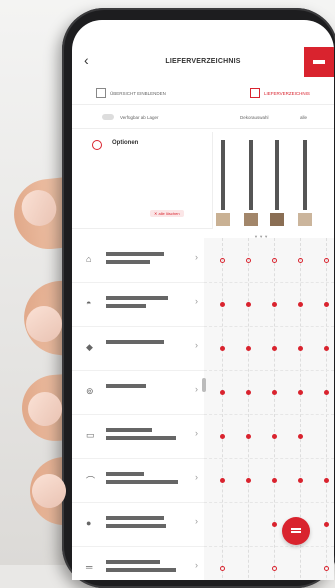 This screenshot has width=335, height=588. Describe the element at coordinates (204, 385) in the screenshot. I see `scrollbar-handle` at that location.